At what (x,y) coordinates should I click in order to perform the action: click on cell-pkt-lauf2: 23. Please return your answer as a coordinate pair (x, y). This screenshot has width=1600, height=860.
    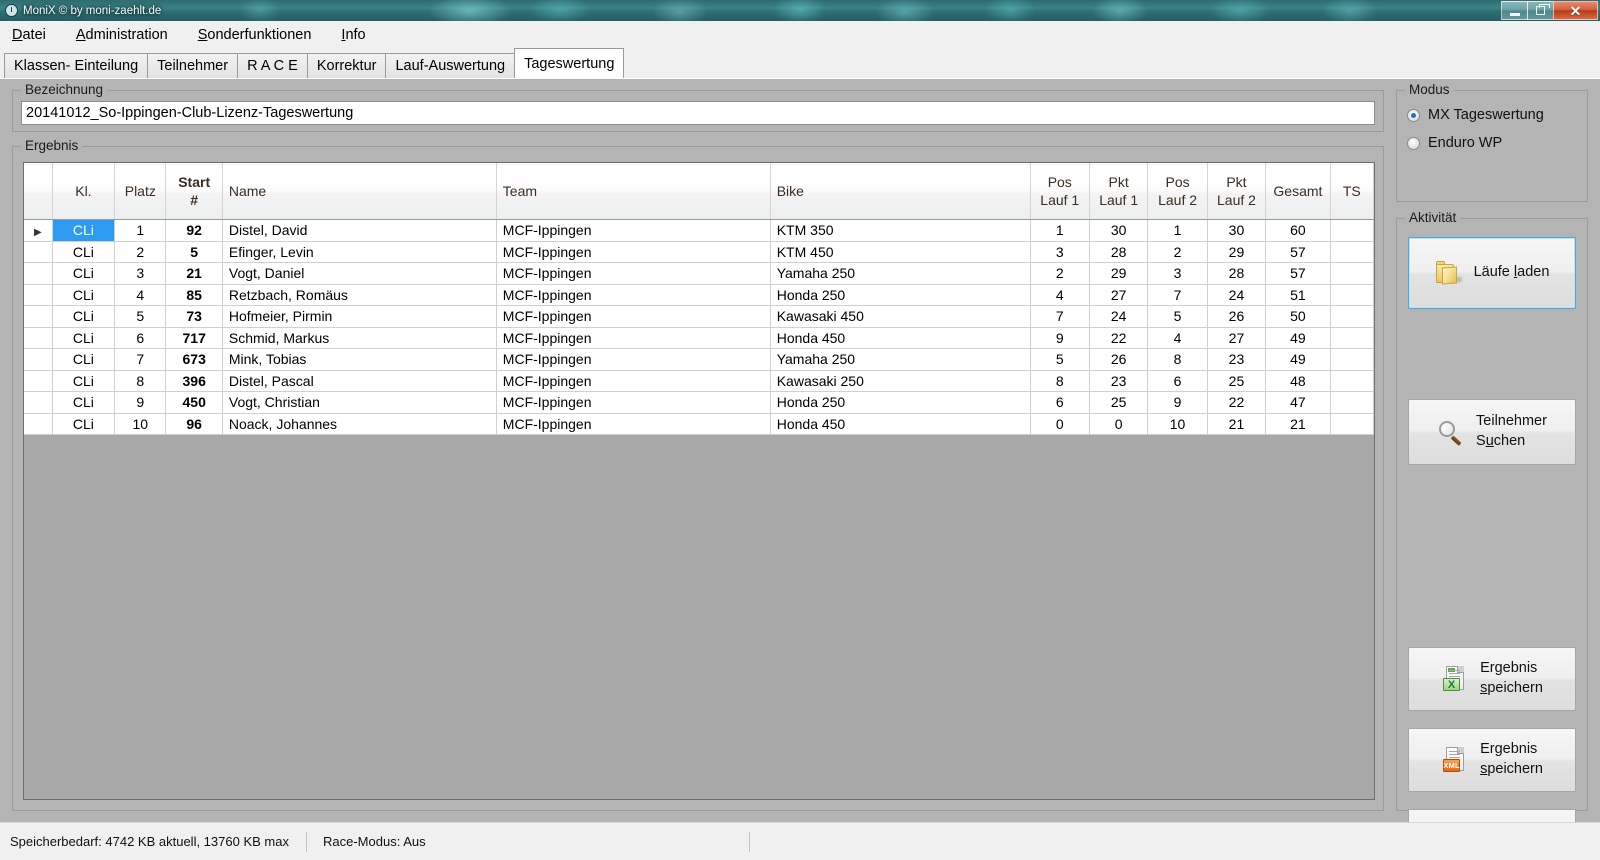
    Looking at the image, I should click on (1237, 359).